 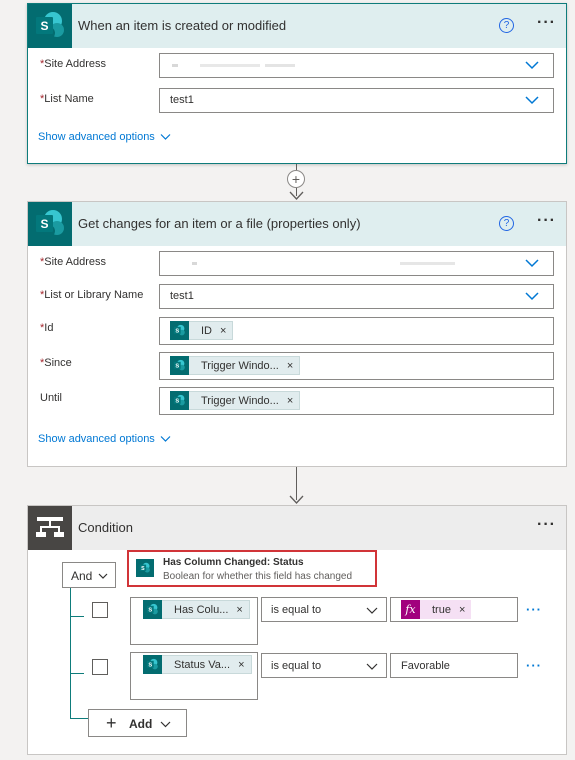 I want to click on has-column-changed-token: S Has Colu... ×, so click(x=196, y=609).